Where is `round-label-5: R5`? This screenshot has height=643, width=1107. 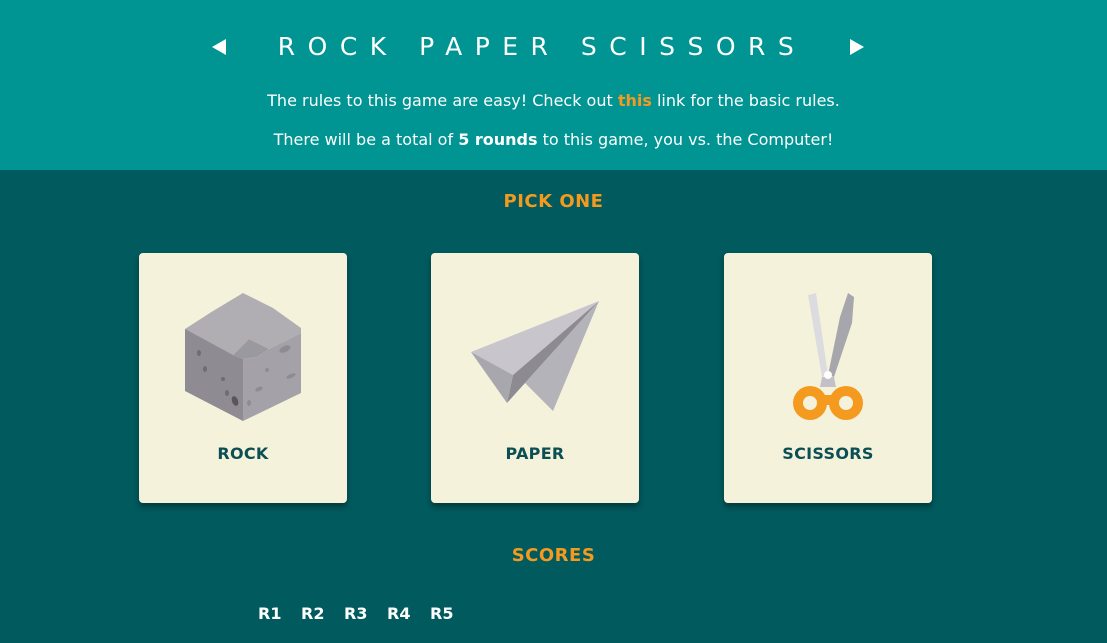
round-label-5: R5 is located at coordinates (442, 613).